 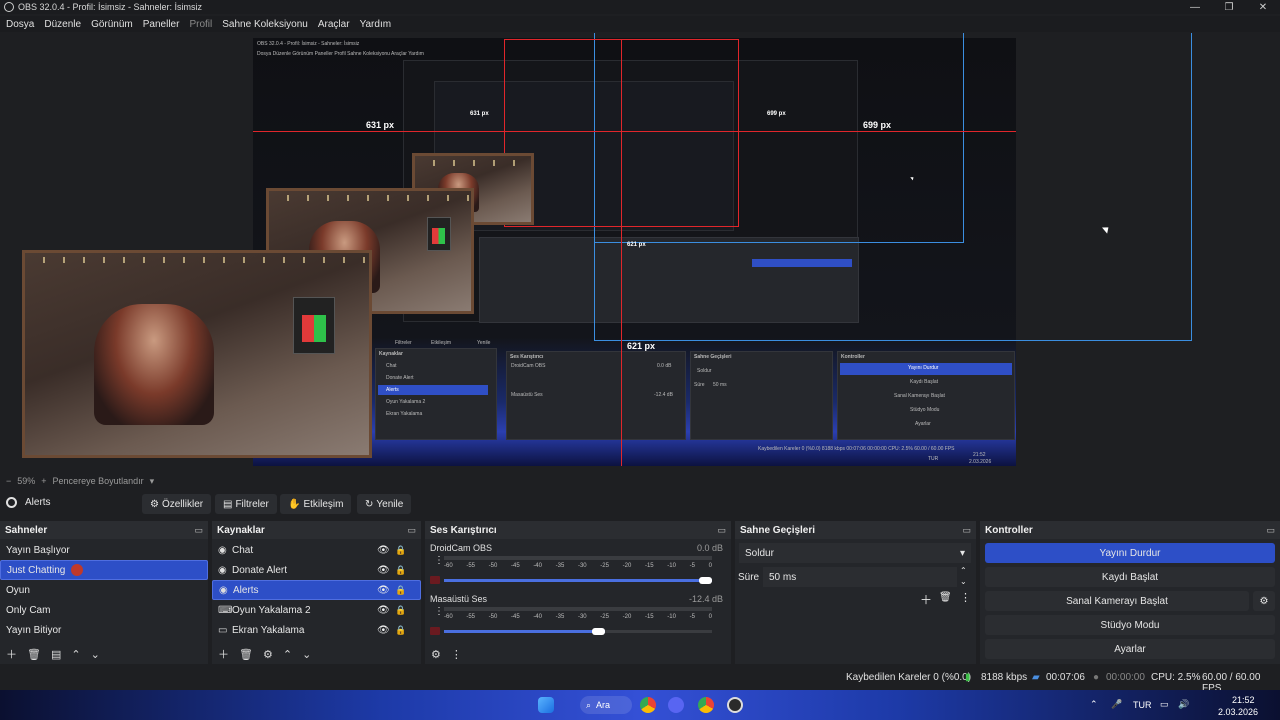 What do you see at coordinates (43, 481) in the screenshot?
I see `zoom-in-icon: +` at bounding box center [43, 481].